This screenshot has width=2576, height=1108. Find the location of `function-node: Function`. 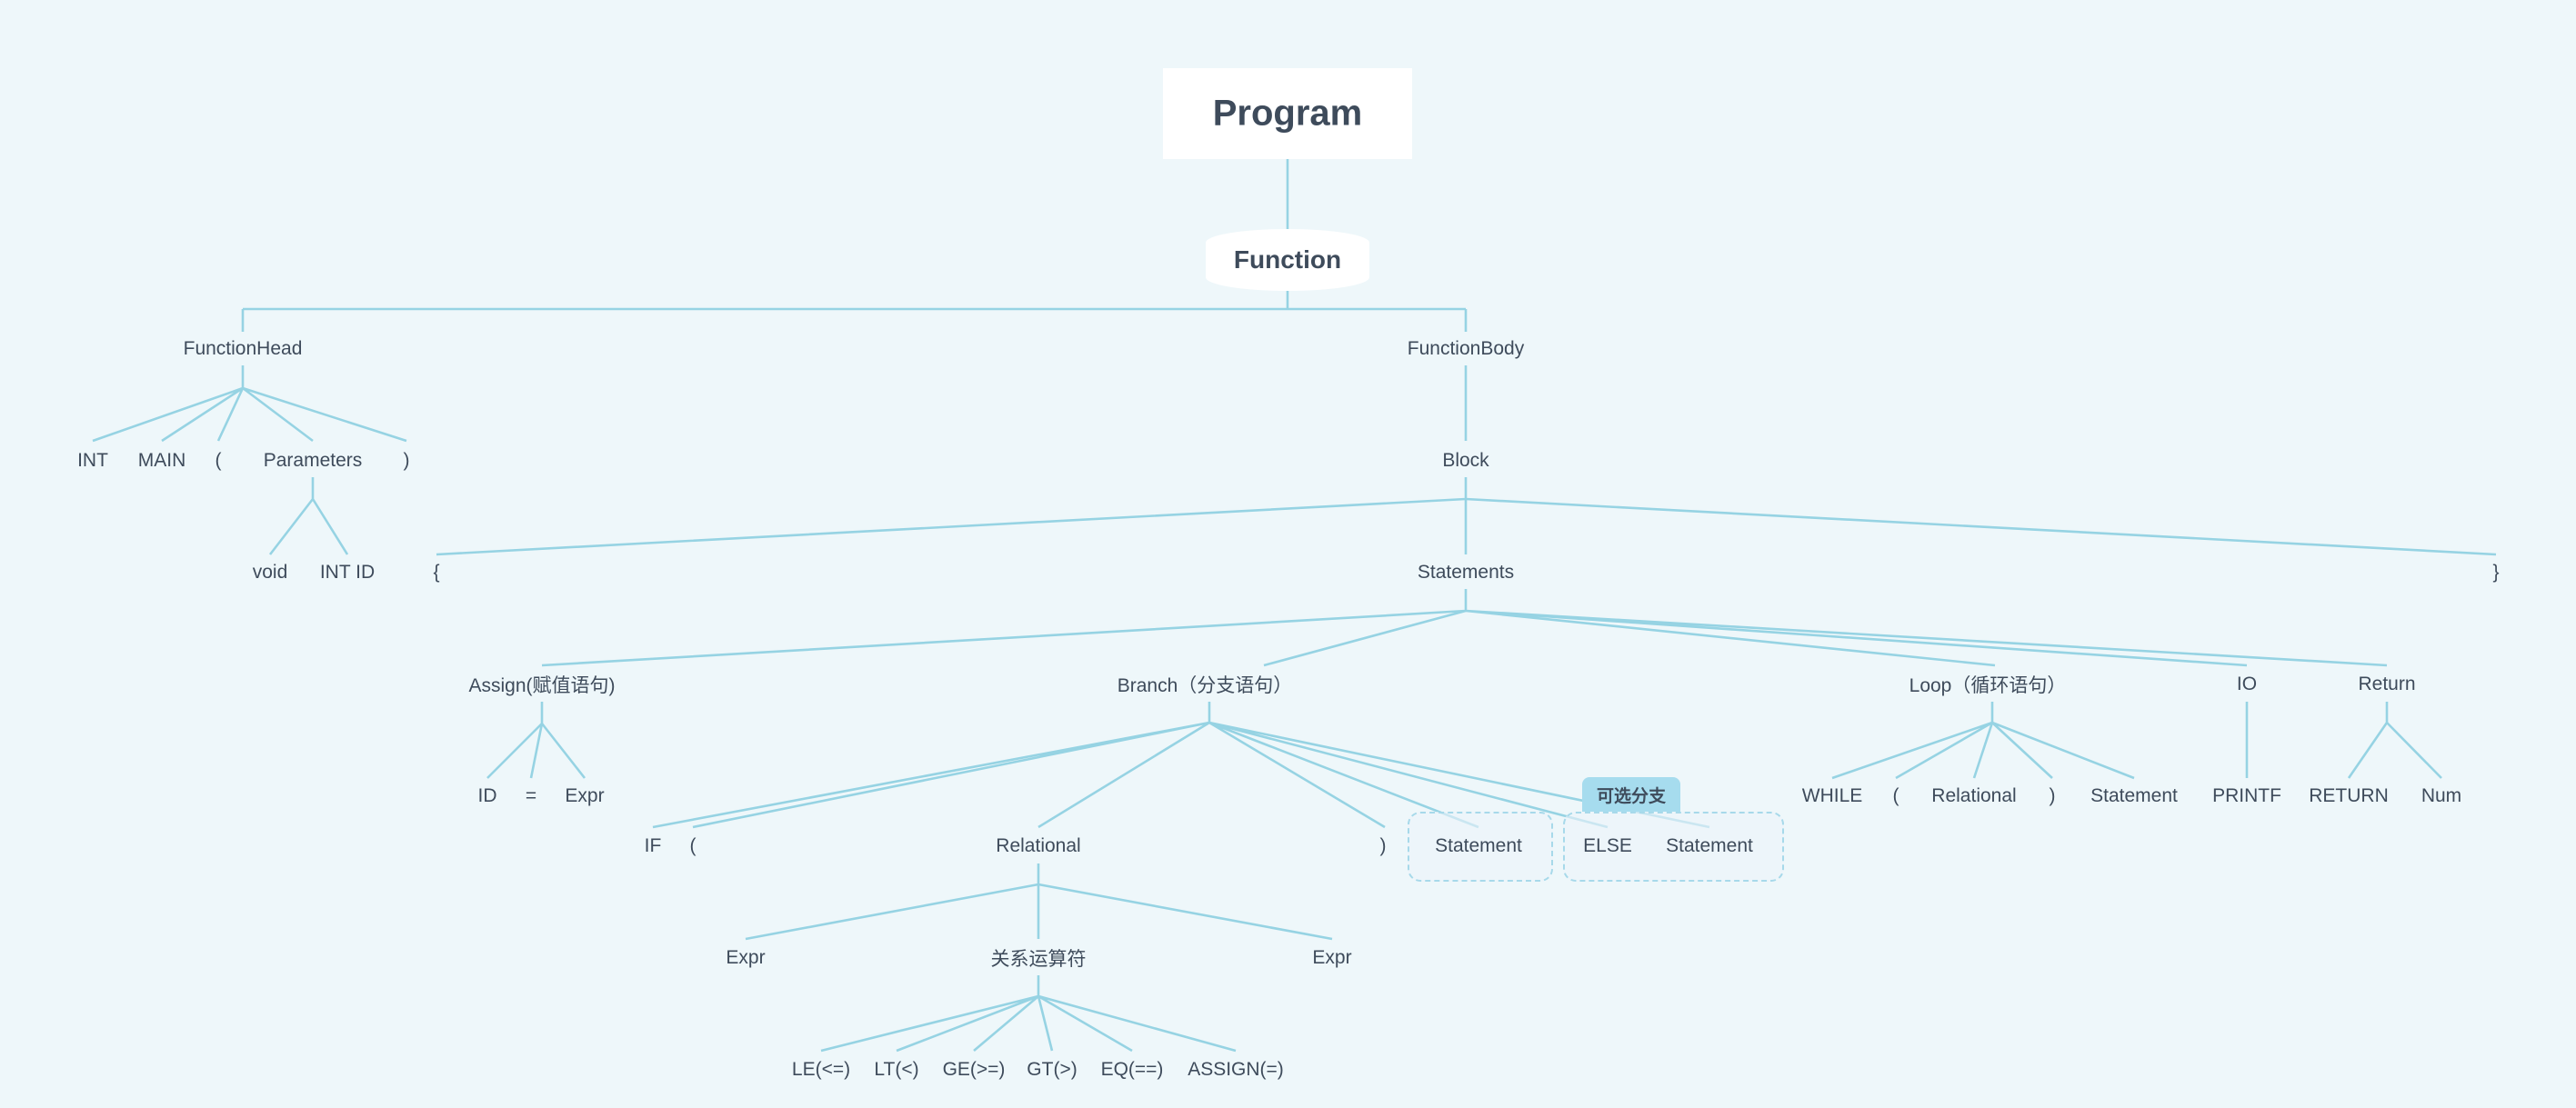

function-node: Function is located at coordinates (1287, 259).